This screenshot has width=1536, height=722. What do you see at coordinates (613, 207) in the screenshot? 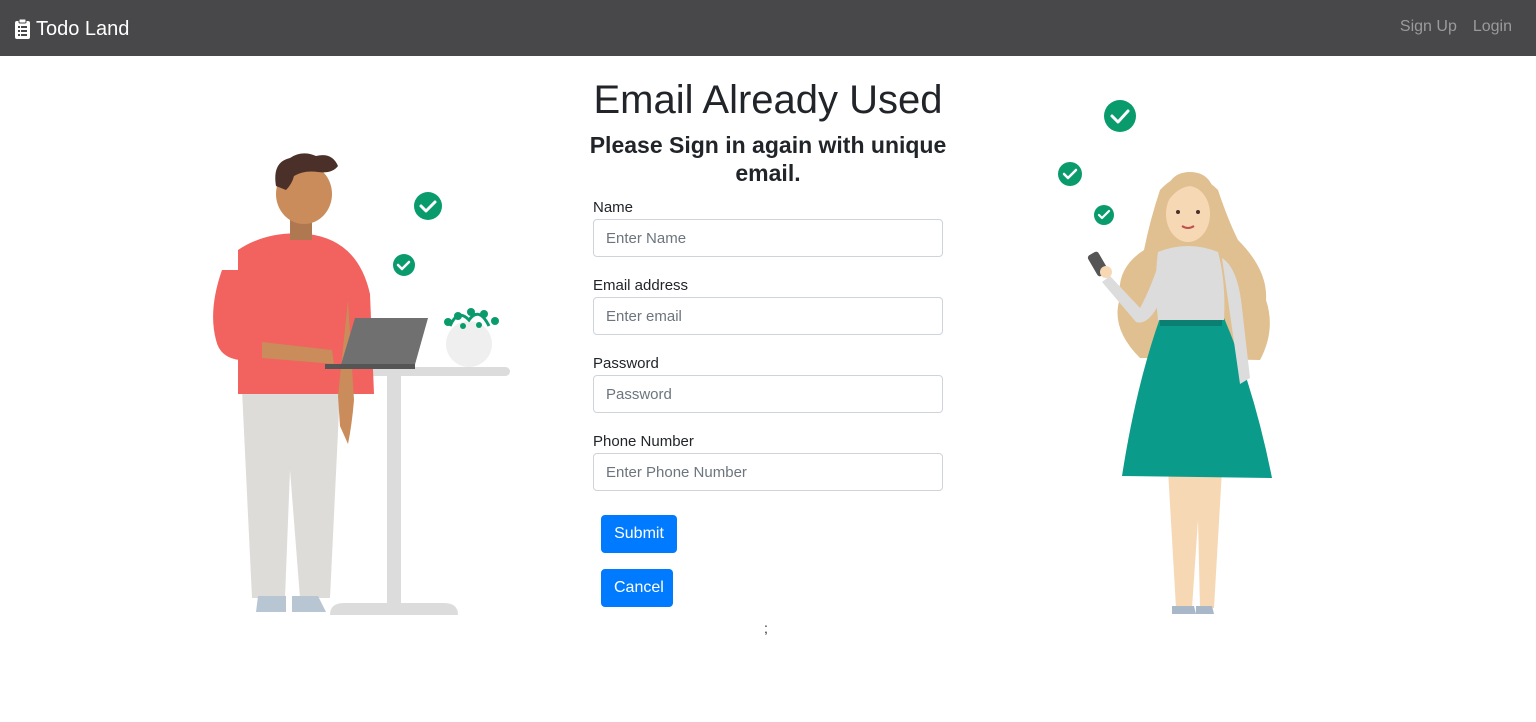
I see `name-label: Name` at bounding box center [613, 207].